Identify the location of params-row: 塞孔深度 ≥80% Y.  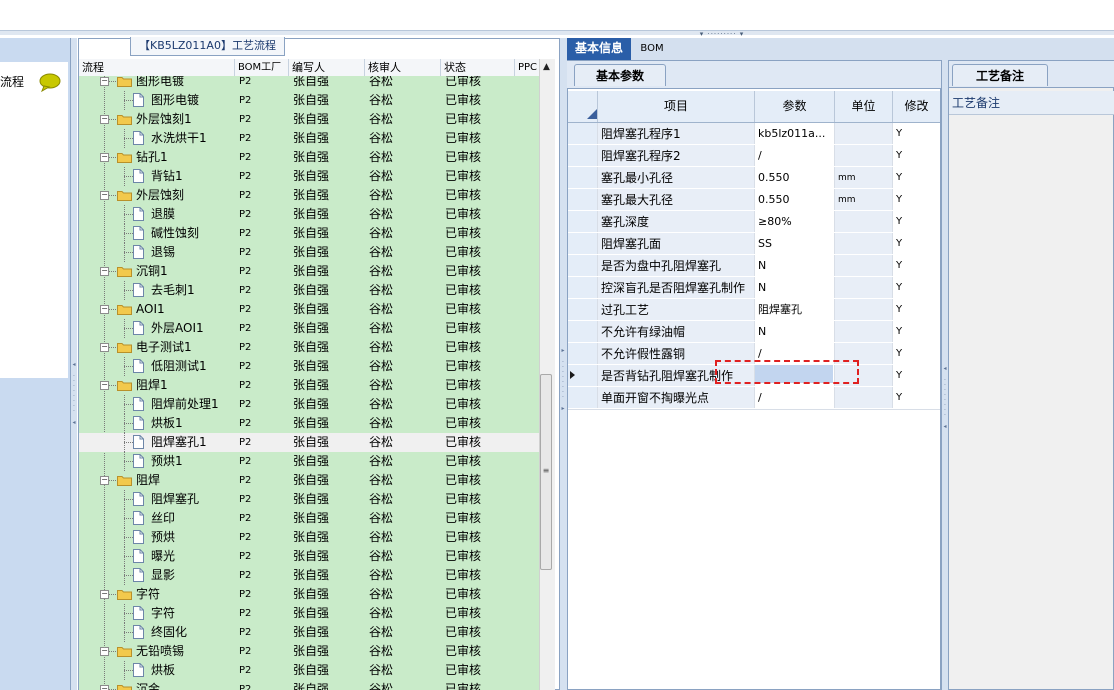
(754, 222).